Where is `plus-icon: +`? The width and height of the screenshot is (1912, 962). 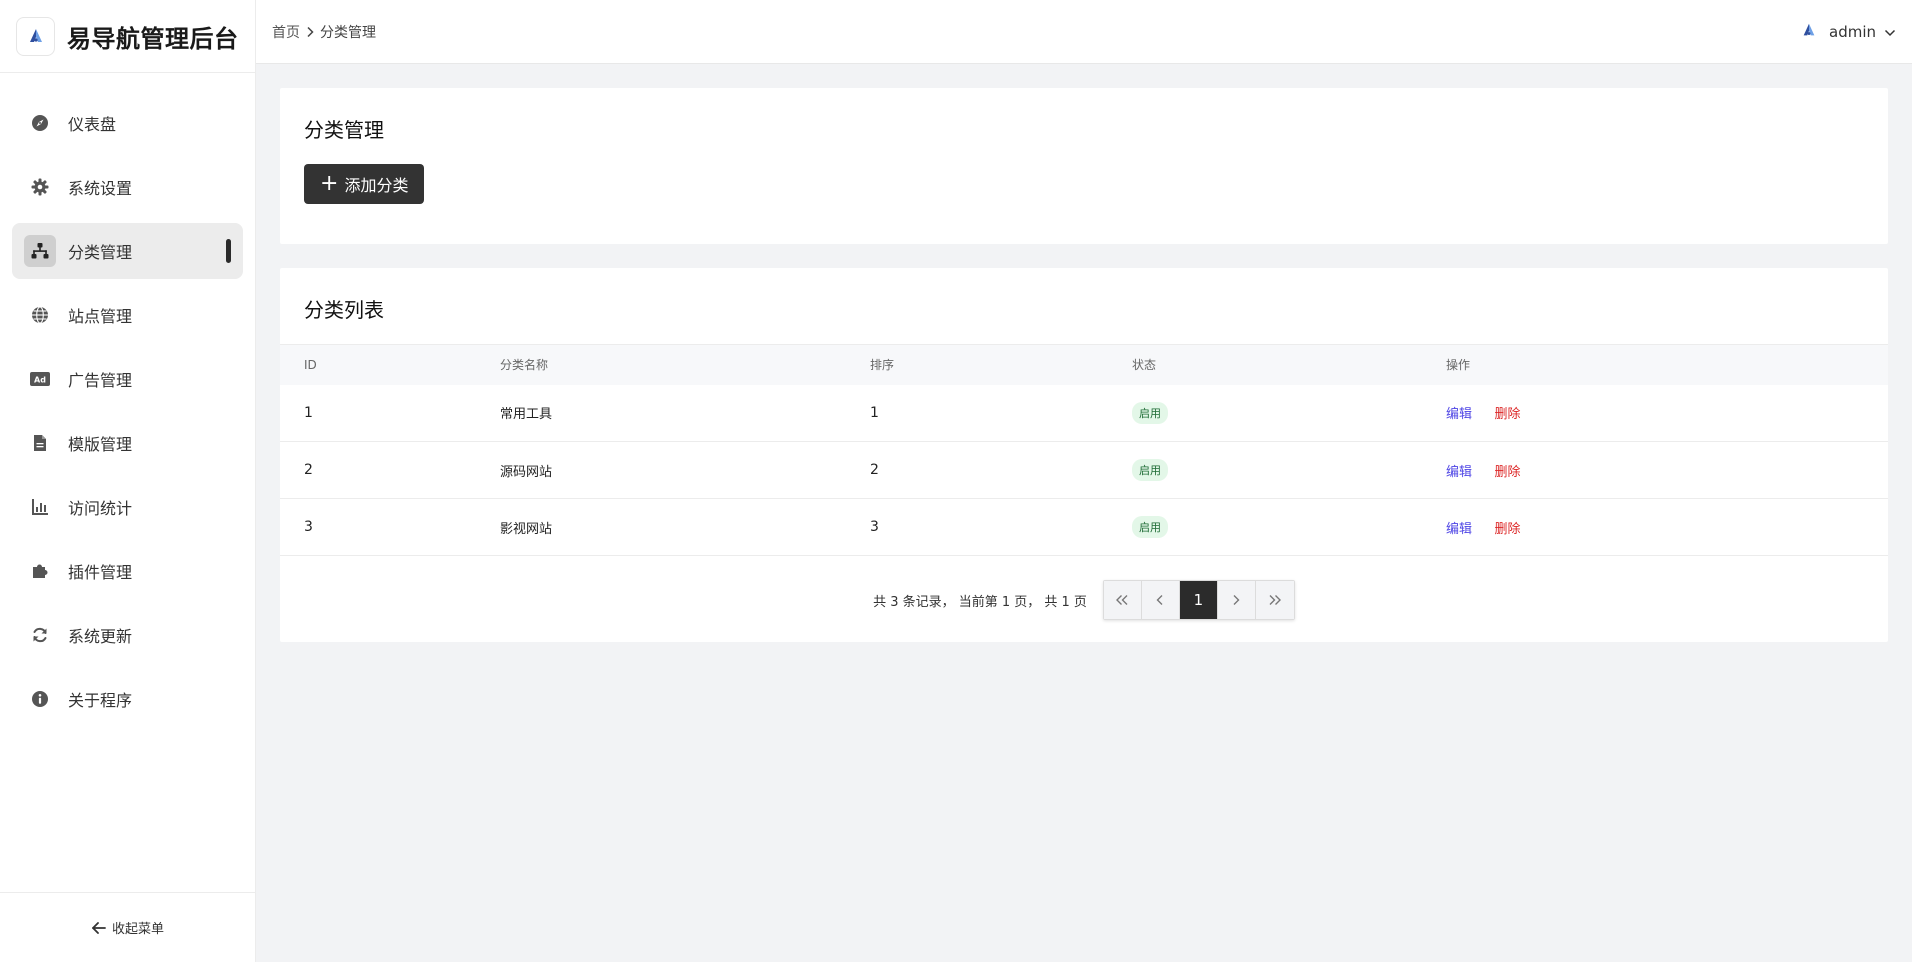 plus-icon: + is located at coordinates (329, 183).